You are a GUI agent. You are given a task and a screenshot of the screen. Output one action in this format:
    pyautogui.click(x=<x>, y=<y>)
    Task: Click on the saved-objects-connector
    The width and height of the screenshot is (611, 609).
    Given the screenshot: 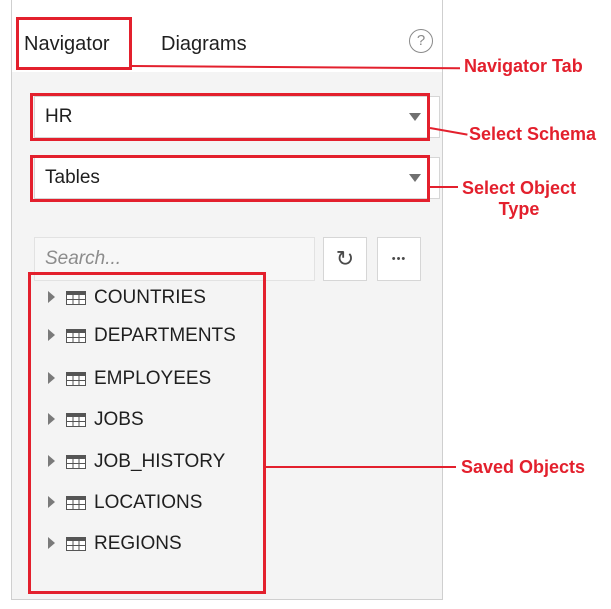 What is the action you would take?
    pyautogui.click(x=361, y=467)
    